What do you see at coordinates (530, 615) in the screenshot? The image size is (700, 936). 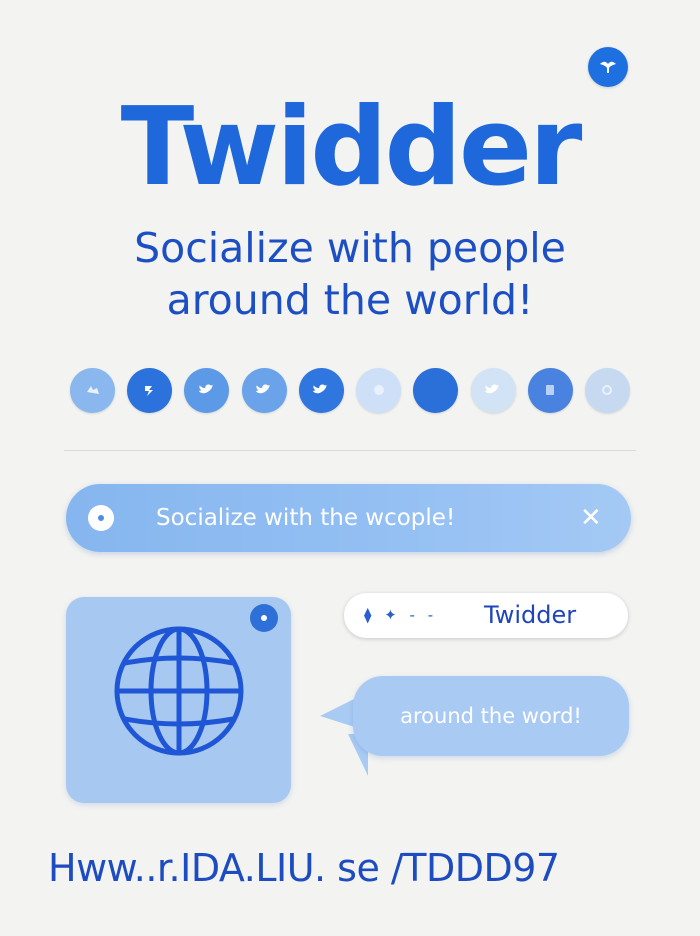 I see `pill-label: Twidder` at bounding box center [530, 615].